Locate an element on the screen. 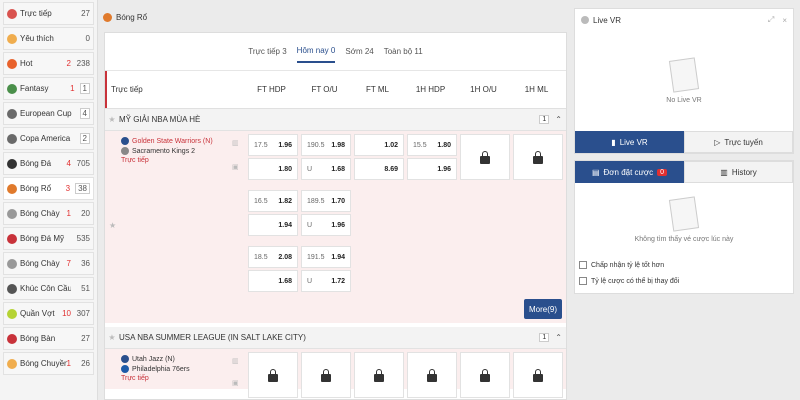 Image resolution: width=800 pixels, height=400 pixels. tab-online: ▷ Trực tuyến is located at coordinates (738, 142).